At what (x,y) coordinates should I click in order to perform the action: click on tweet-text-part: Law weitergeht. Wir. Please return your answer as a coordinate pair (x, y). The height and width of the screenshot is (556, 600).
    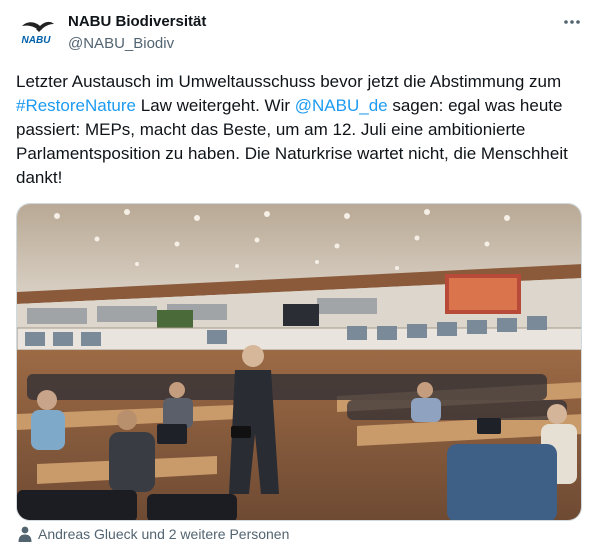
    Looking at the image, I should click on (215, 105).